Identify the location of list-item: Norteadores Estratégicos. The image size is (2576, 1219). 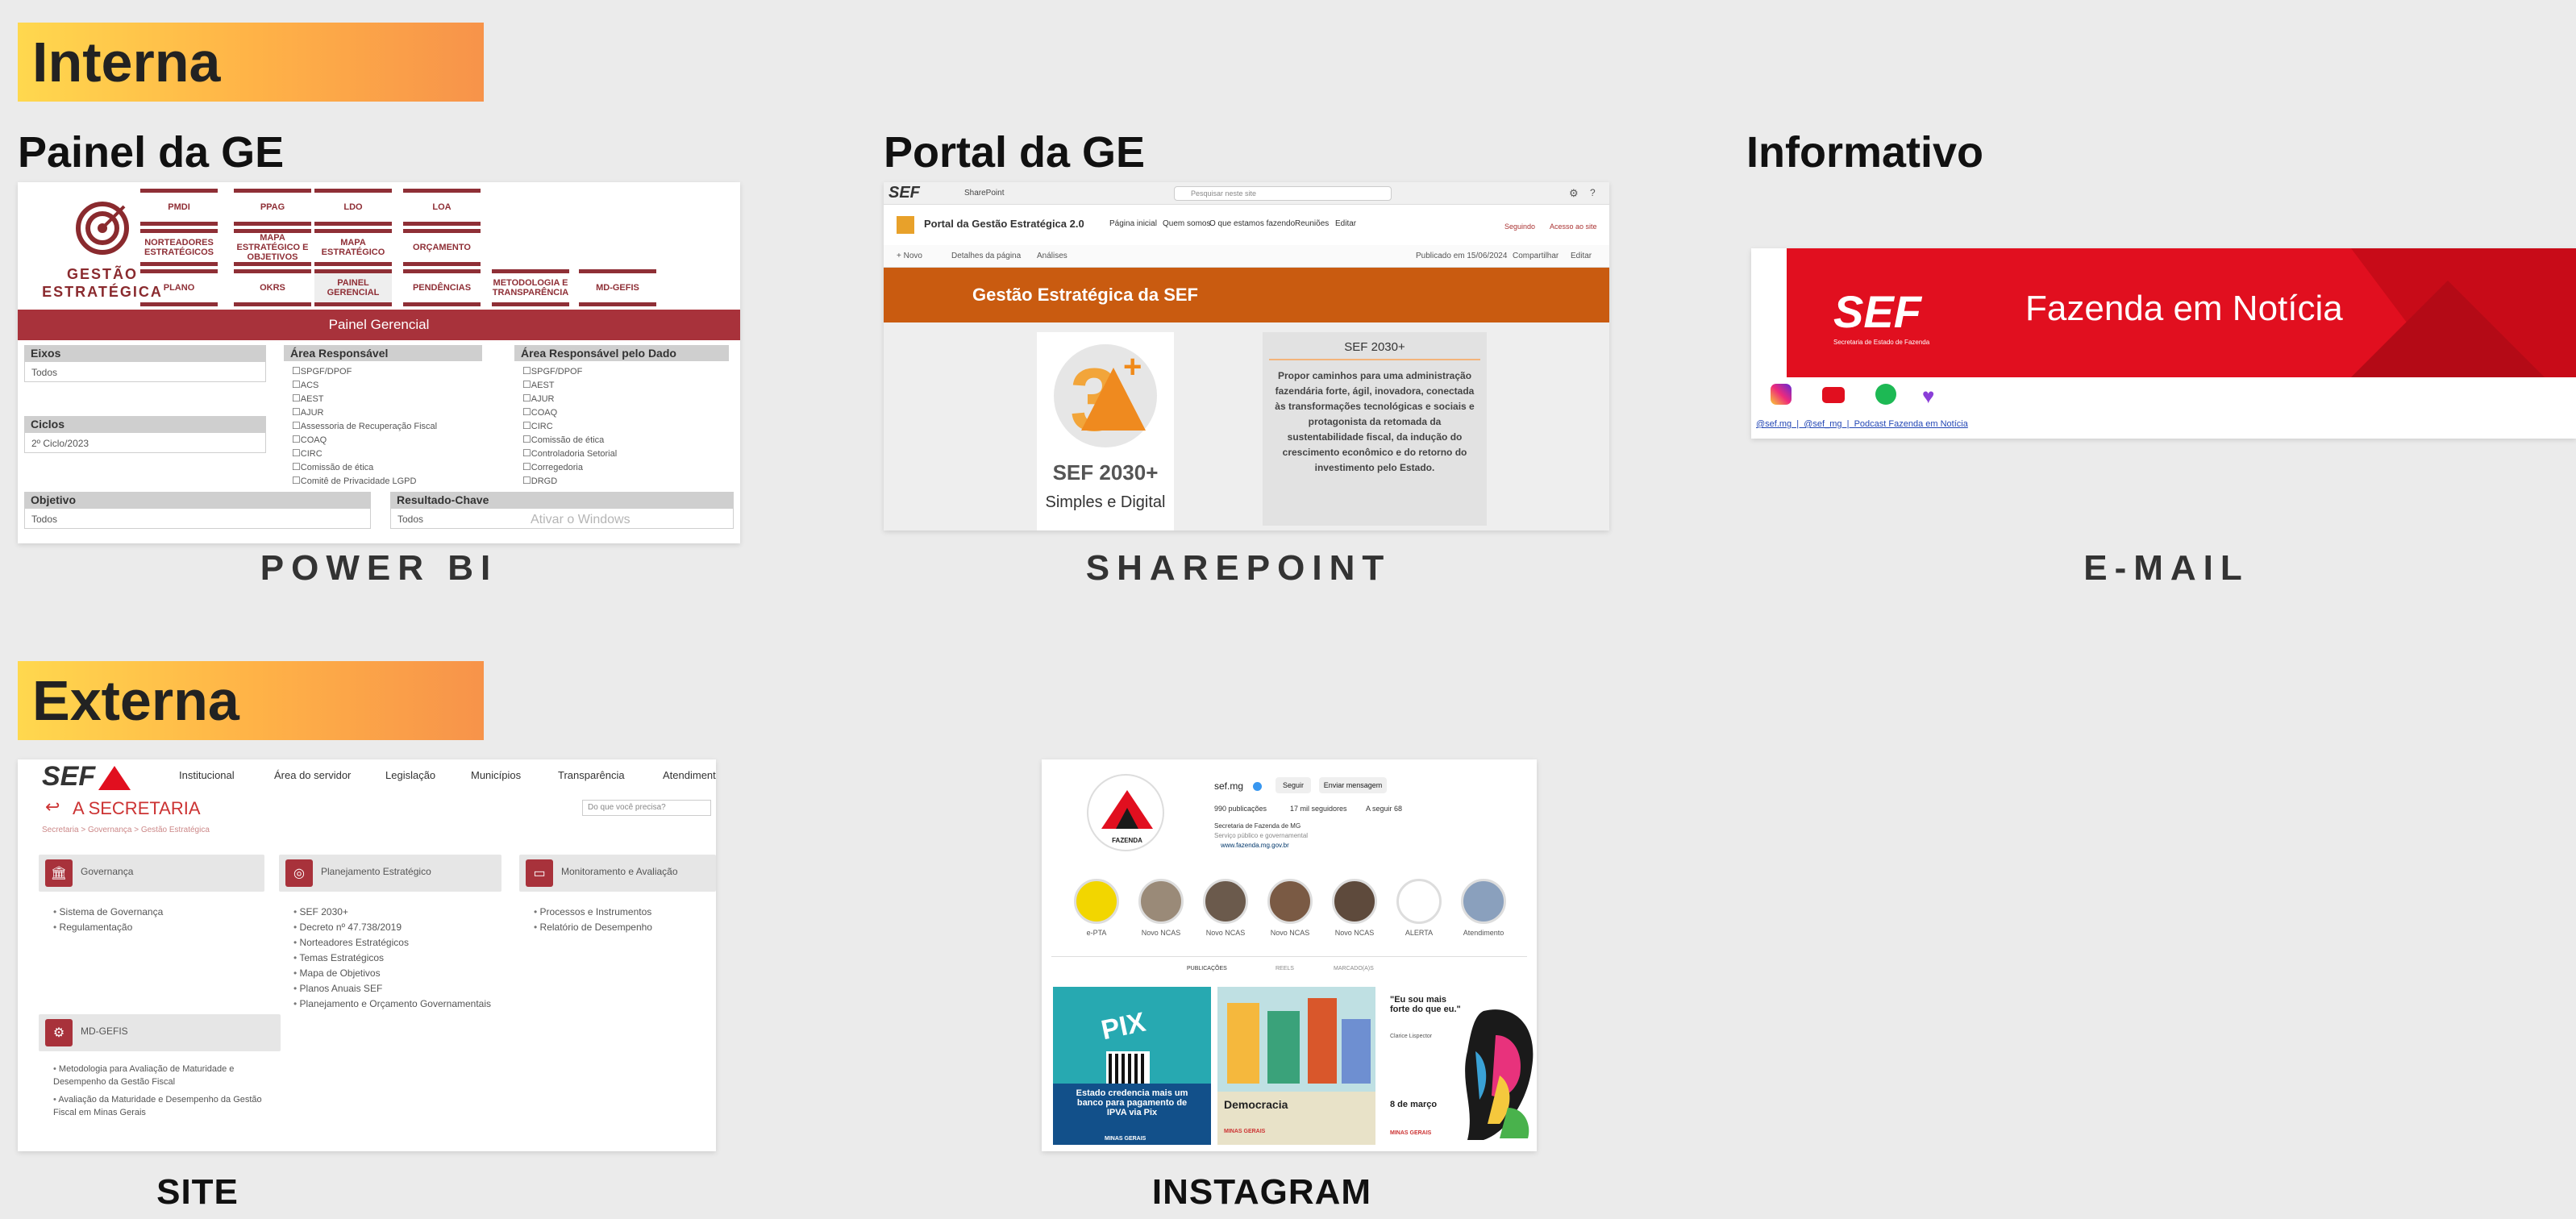
(392, 943).